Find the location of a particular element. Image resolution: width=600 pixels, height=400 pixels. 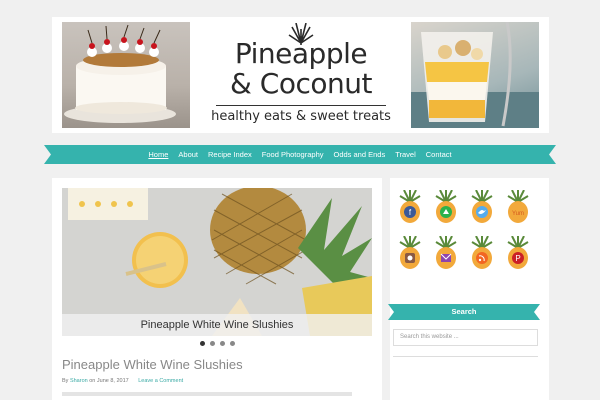

header-parfait-photo is located at coordinates (475, 75).